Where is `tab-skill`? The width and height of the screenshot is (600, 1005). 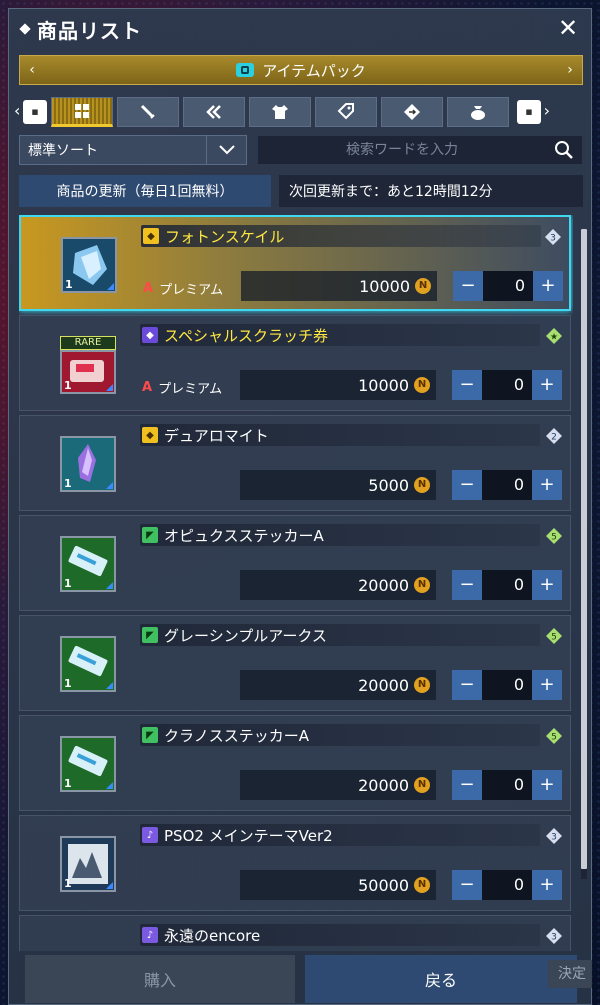
tab-skill is located at coordinates (214, 112).